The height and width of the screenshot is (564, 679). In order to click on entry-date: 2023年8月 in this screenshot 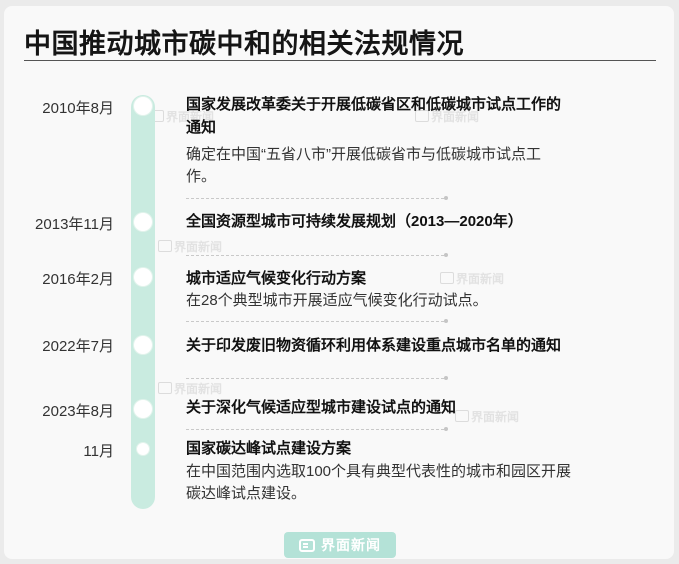, I will do `click(78, 411)`.